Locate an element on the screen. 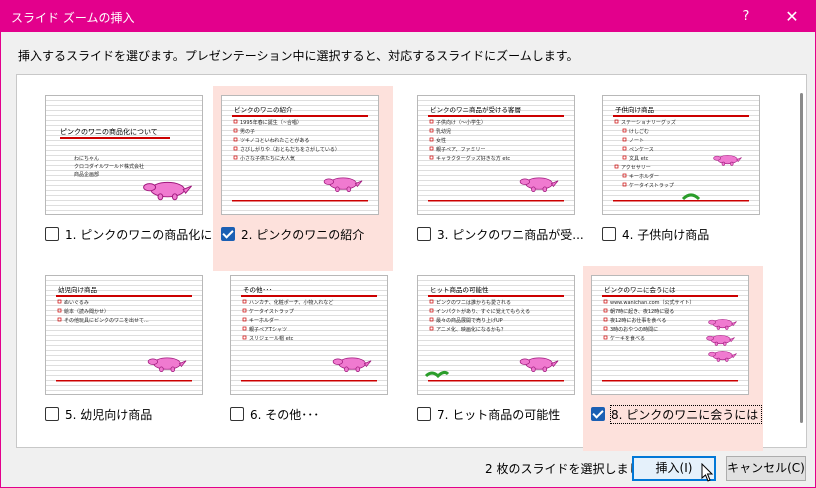 The height and width of the screenshot is (488, 816). svg-text: ピンクのワニの紹介 is located at coordinates (263, 109).